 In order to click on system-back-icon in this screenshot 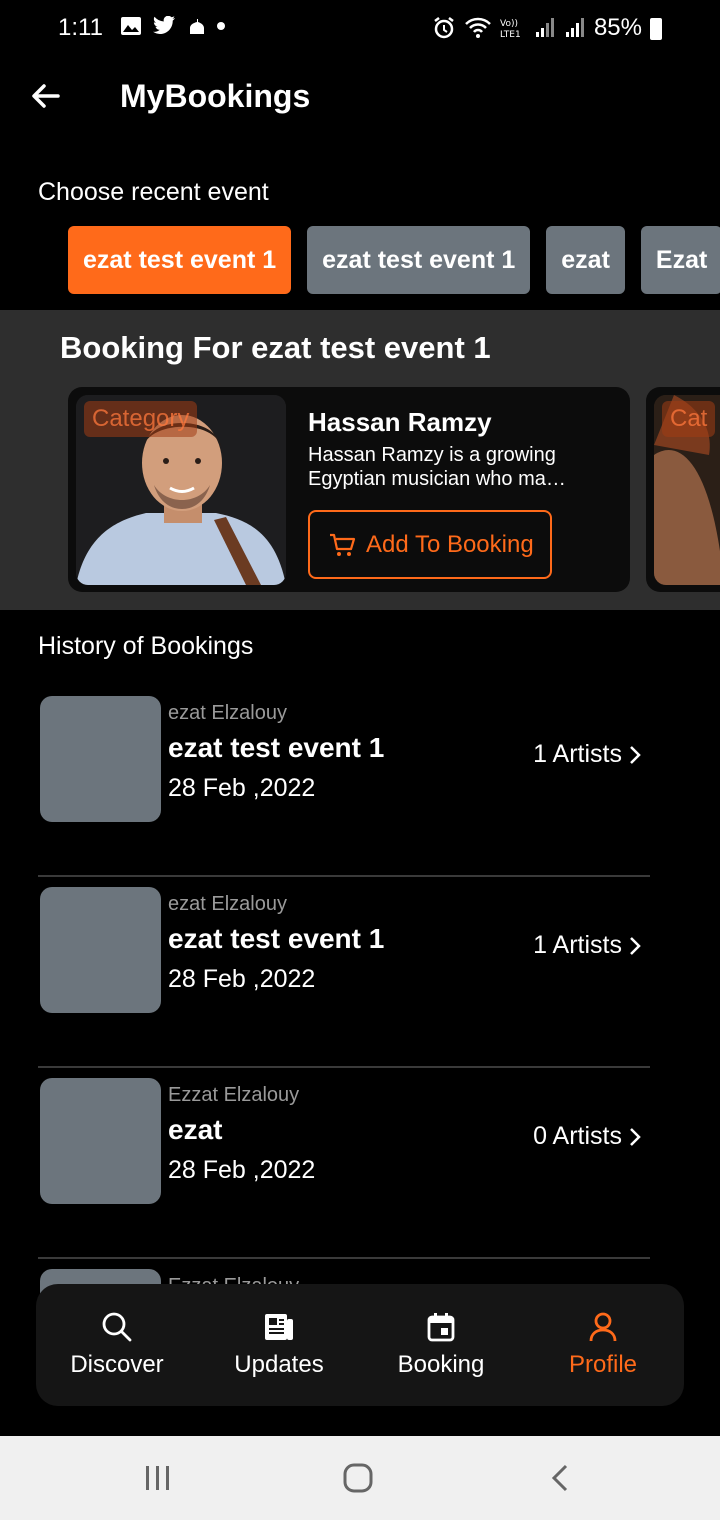, I will do `click(560, 1478)`.